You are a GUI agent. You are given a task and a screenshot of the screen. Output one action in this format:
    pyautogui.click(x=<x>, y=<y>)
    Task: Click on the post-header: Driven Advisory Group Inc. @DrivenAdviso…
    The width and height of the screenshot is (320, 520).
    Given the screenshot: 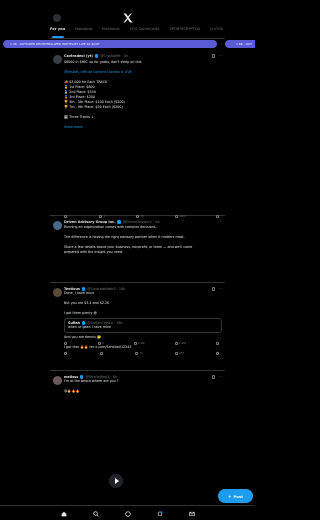 What is the action you would take?
    pyautogui.click(x=143, y=222)
    